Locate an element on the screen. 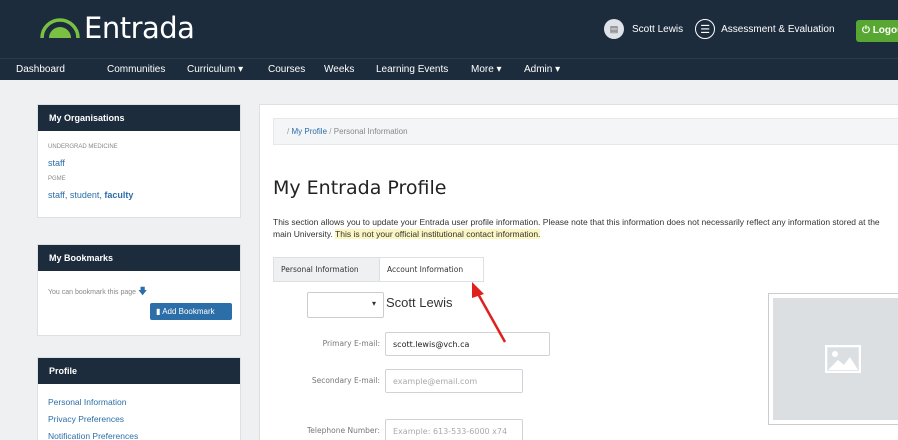 This screenshot has width=898, height=440. org-roles-link: staff is located at coordinates (144, 163).